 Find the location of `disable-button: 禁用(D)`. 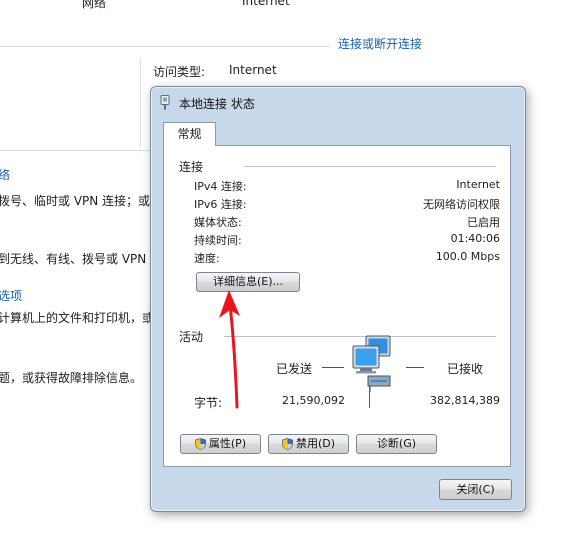

disable-button: 禁用(D) is located at coordinates (308, 444).